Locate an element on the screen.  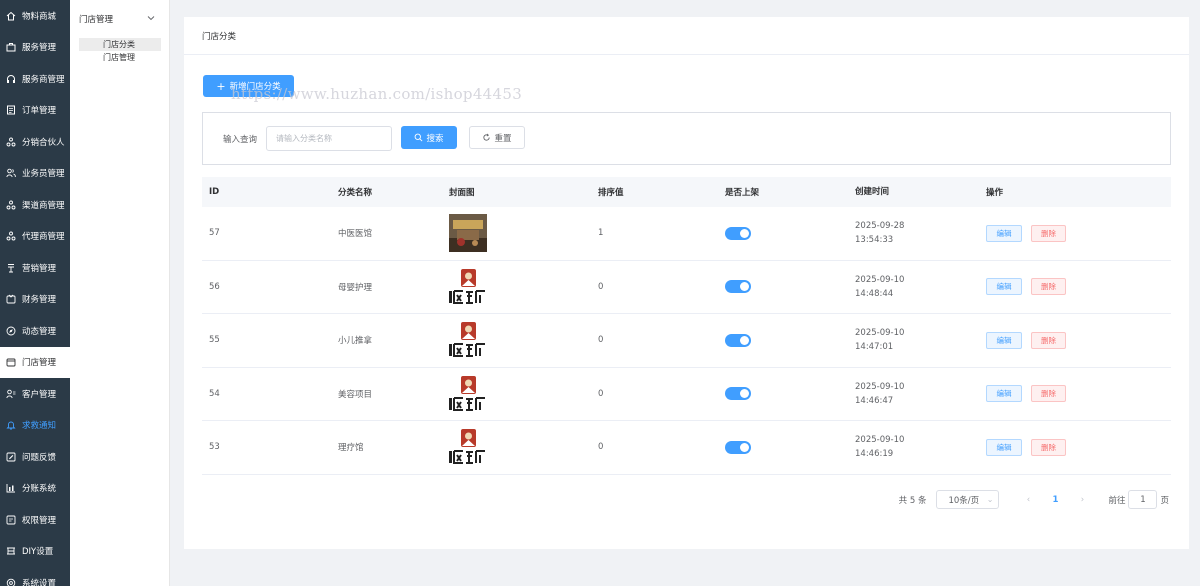
page-number-current: 1 is located at coordinates (1055, 500).